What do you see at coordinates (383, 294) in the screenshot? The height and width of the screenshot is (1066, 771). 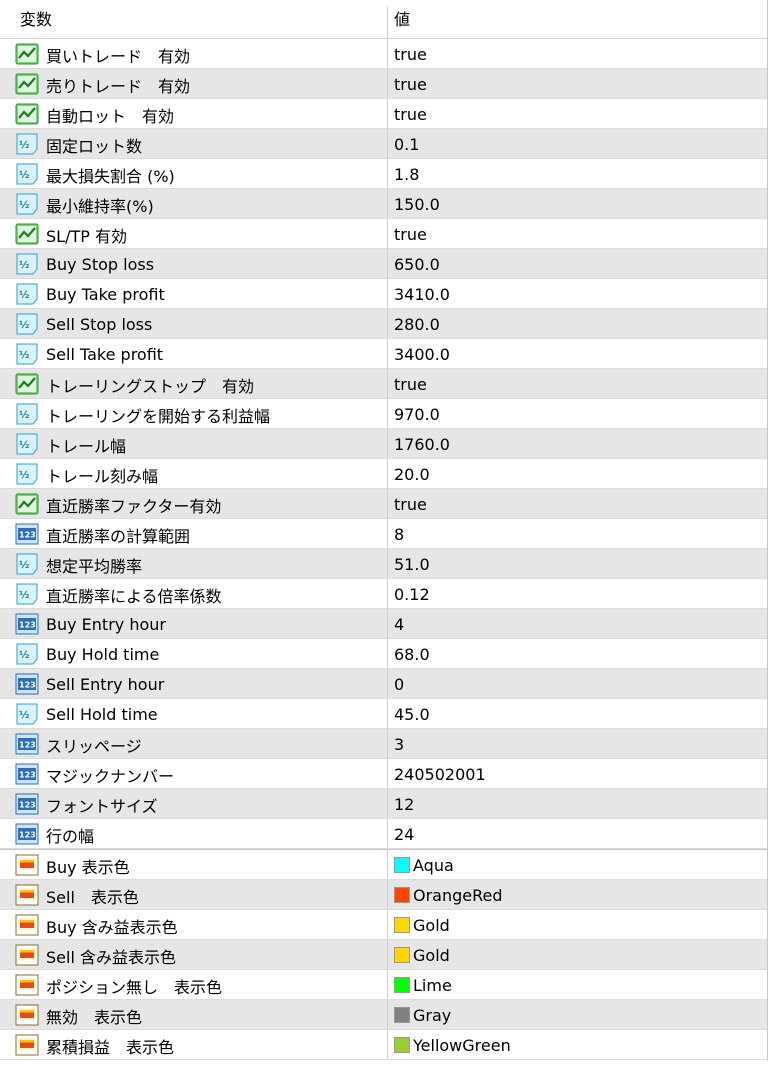 I see `table-row: ½ Buy Take profit 3410.0` at bounding box center [383, 294].